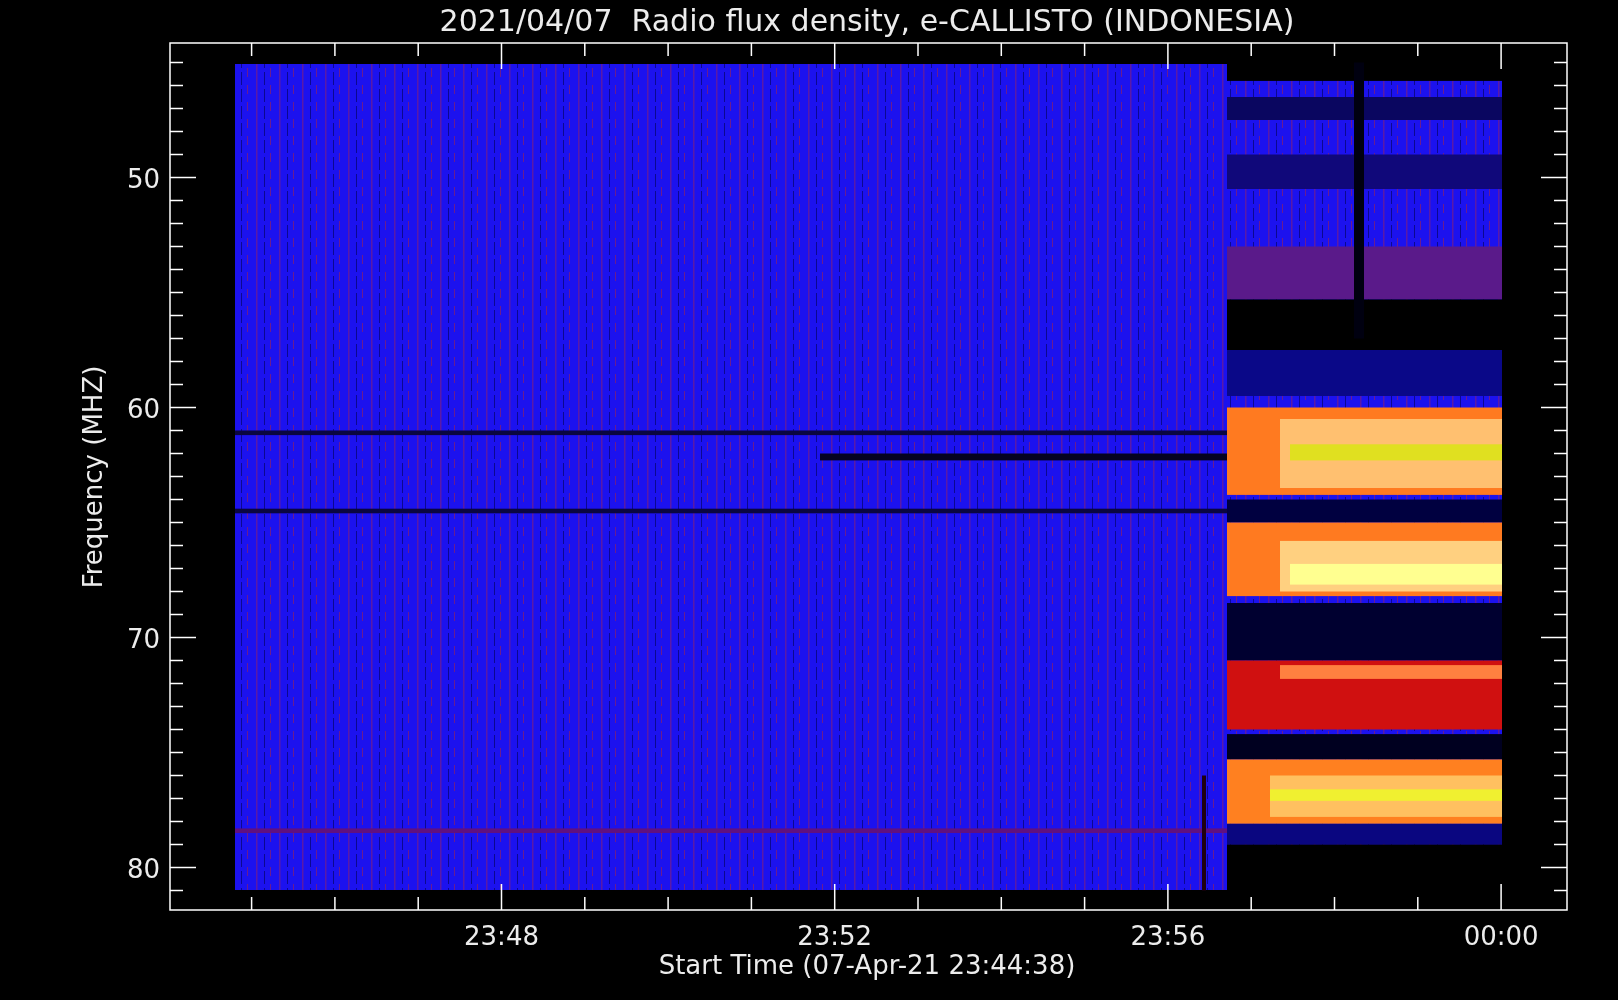  I want to click on tick-label: 80, so click(143, 868).